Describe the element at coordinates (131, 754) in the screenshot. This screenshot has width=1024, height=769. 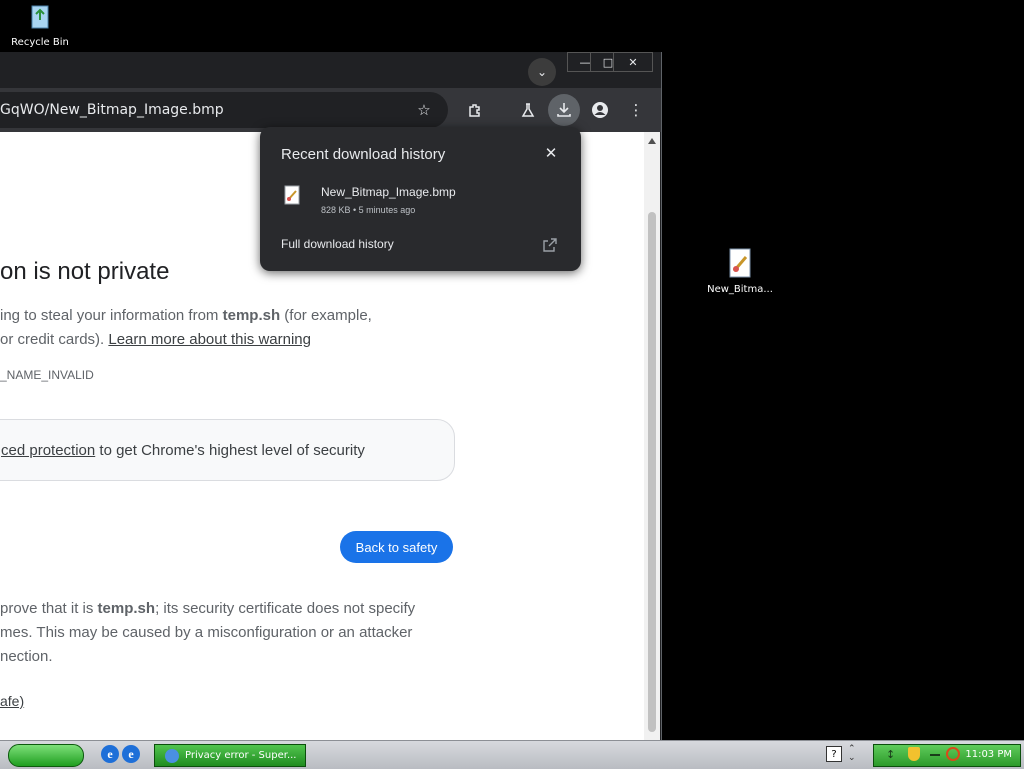
I see `browser-quicklaunch-icon: e` at that location.